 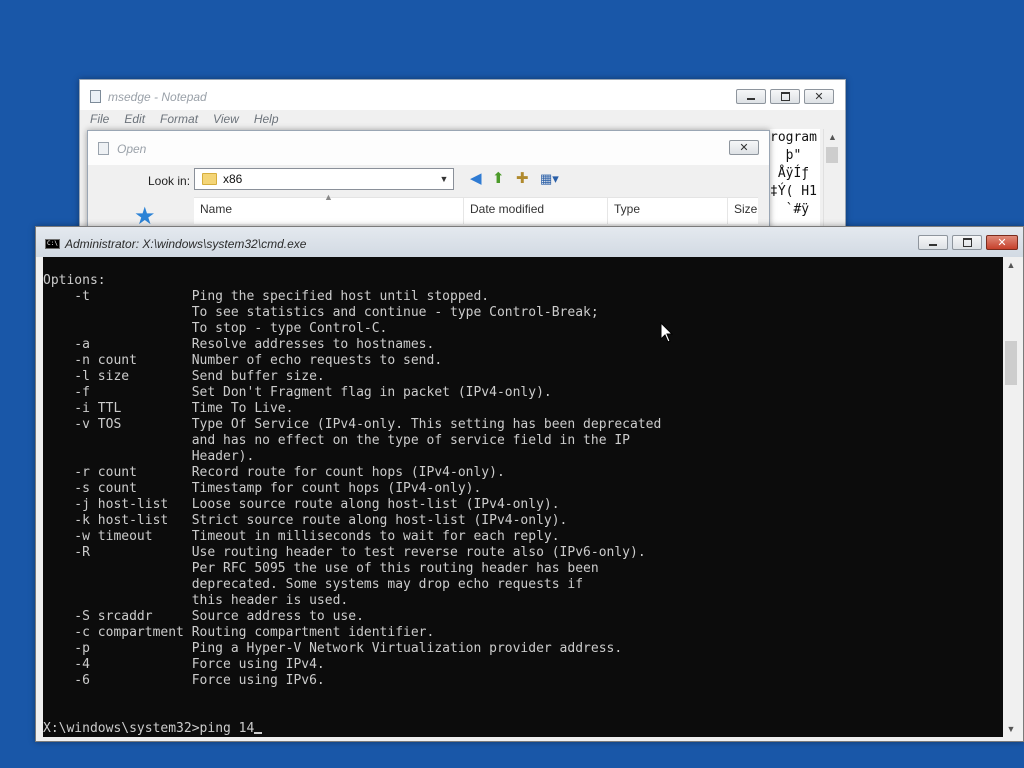 I want to click on chevron-down-icon: ▼, so click(x=444, y=179).